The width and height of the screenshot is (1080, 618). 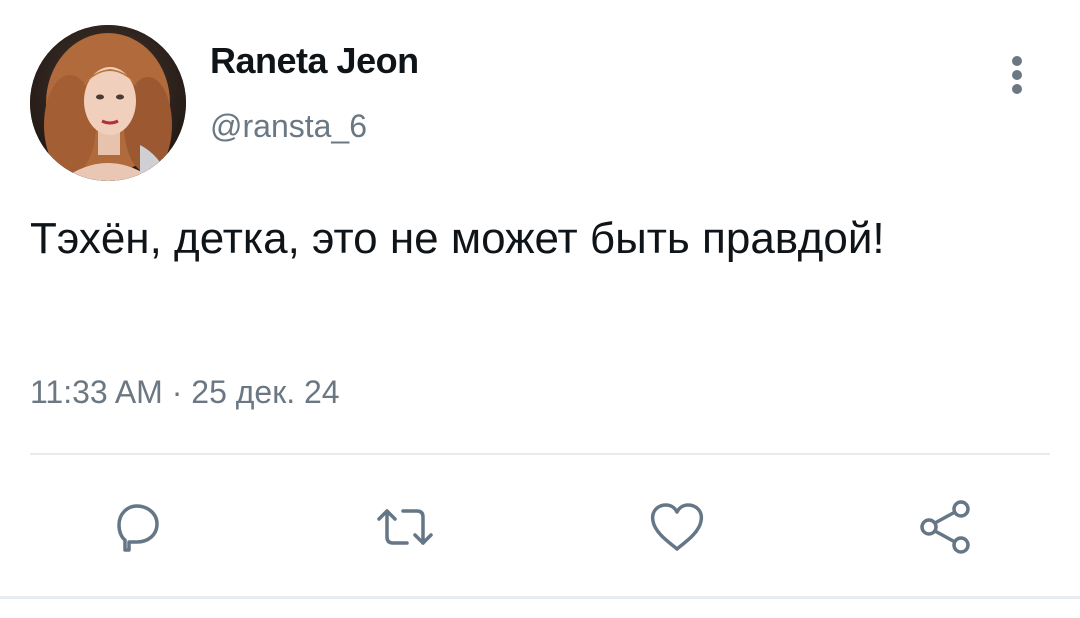 I want to click on share-button, so click(x=945, y=527).